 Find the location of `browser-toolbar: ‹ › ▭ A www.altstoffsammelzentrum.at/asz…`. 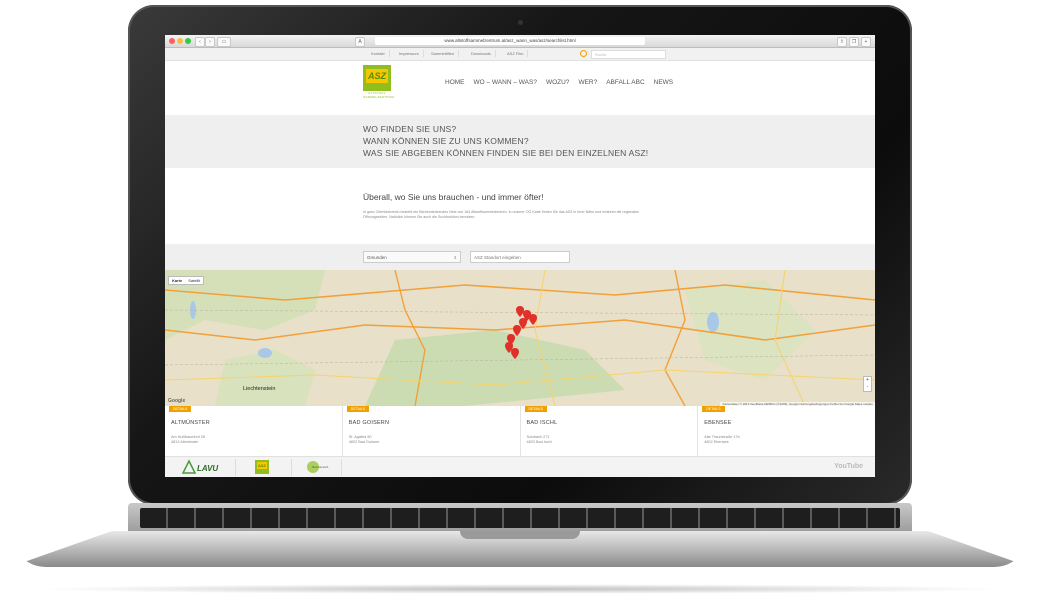

browser-toolbar: ‹ › ▭ A www.altstoffsammelzentrum.at/asz… is located at coordinates (520, 41).